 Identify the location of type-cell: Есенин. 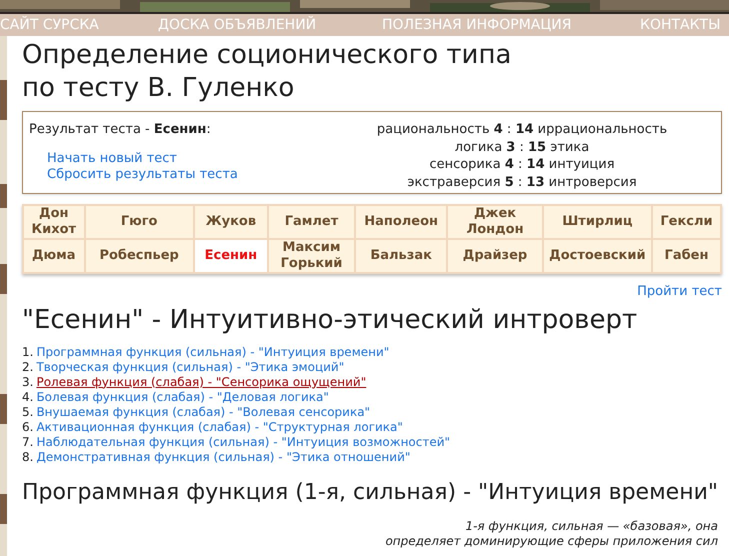
(231, 256).